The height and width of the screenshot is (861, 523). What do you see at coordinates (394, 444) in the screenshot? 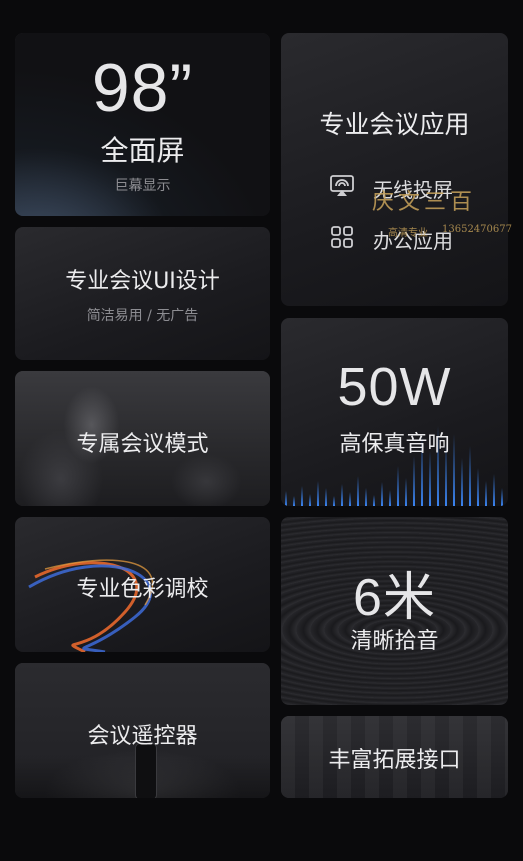
I see `audio-title: 高保真音响` at bounding box center [394, 444].